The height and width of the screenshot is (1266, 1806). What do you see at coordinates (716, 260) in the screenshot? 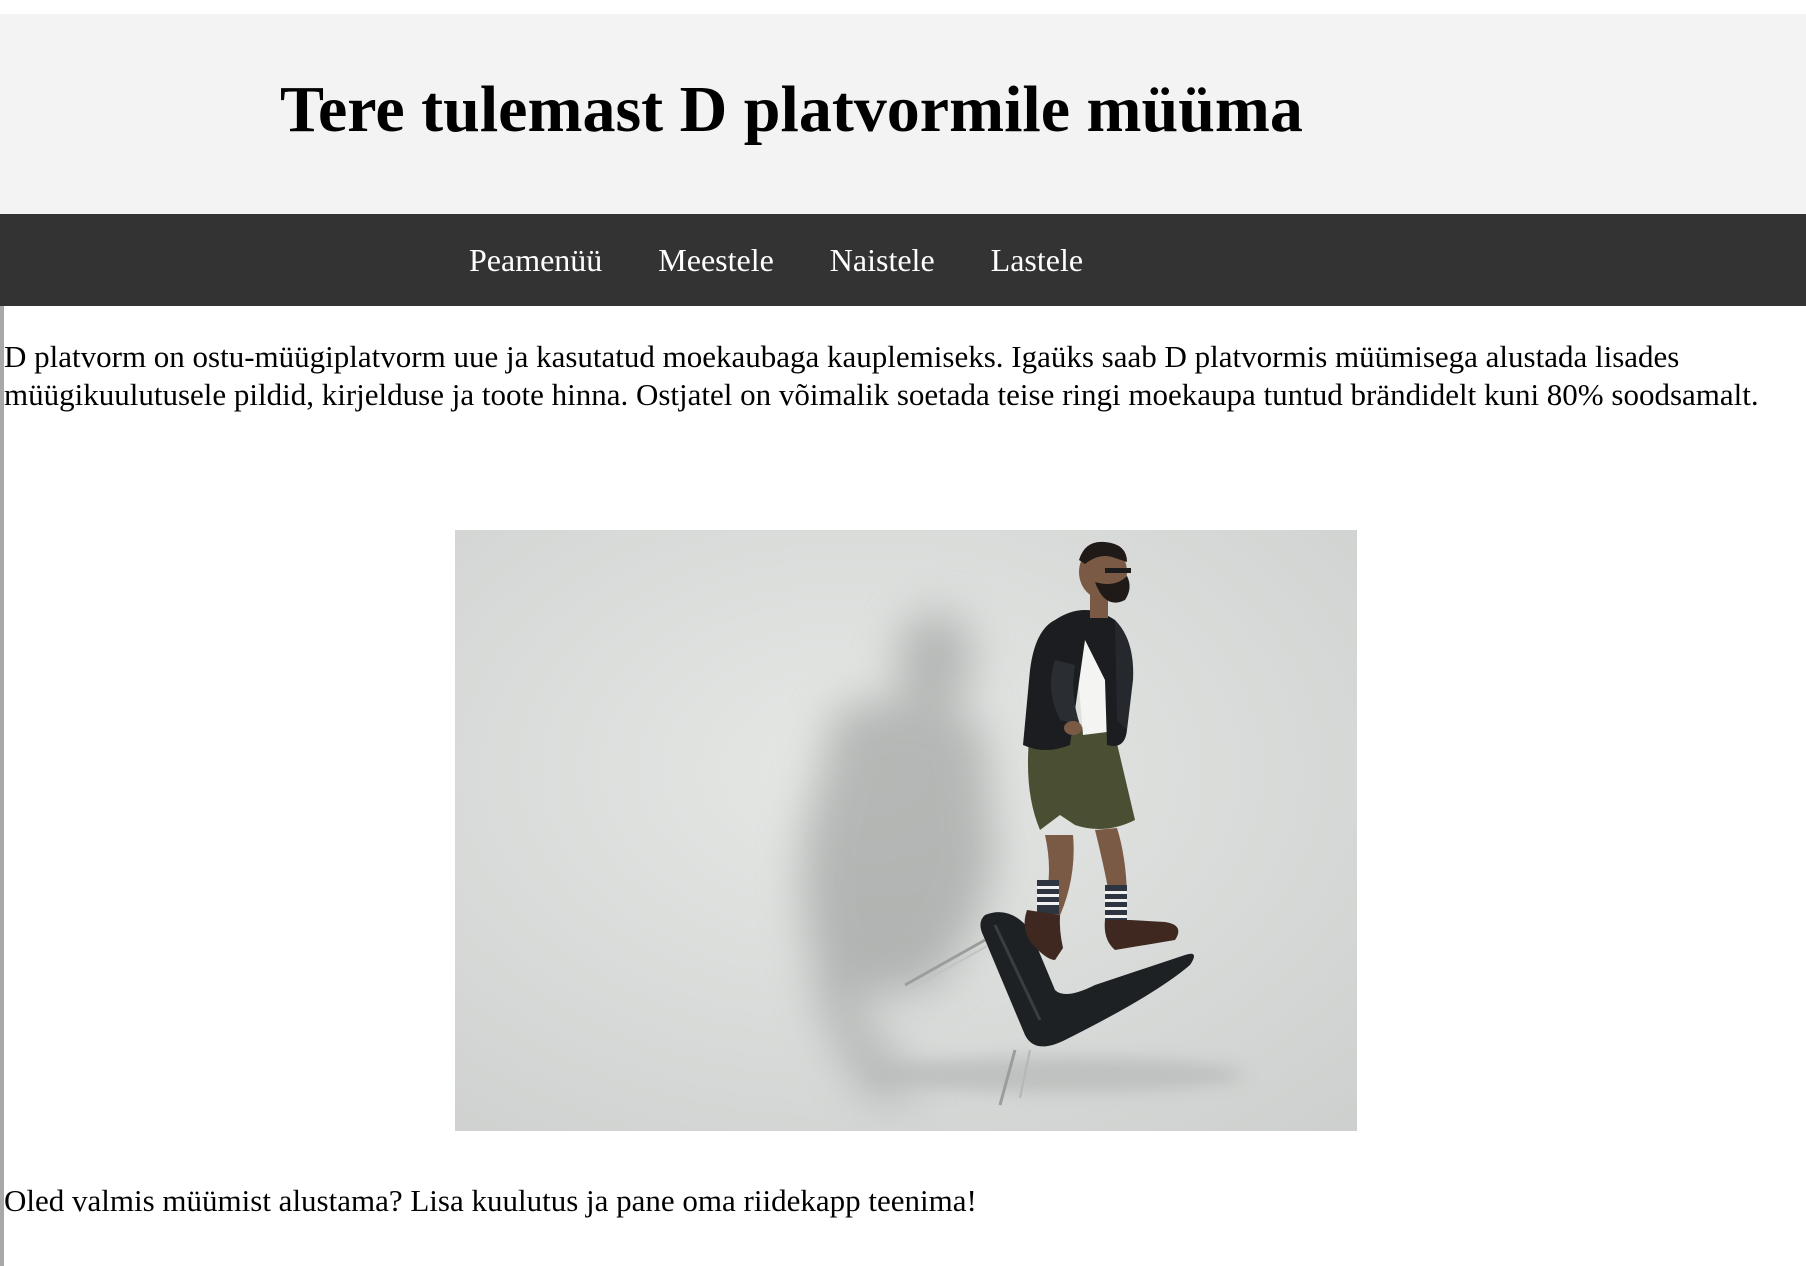
I see `nav-item-meestele: Meestele` at bounding box center [716, 260].